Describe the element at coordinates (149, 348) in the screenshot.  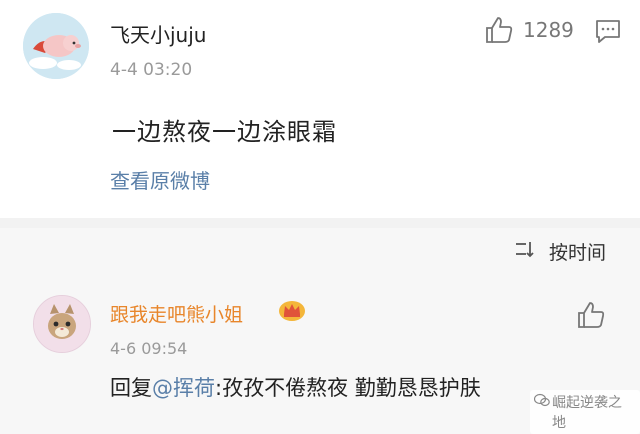
I see `reply-timestamp: 4-6 09:54` at that location.